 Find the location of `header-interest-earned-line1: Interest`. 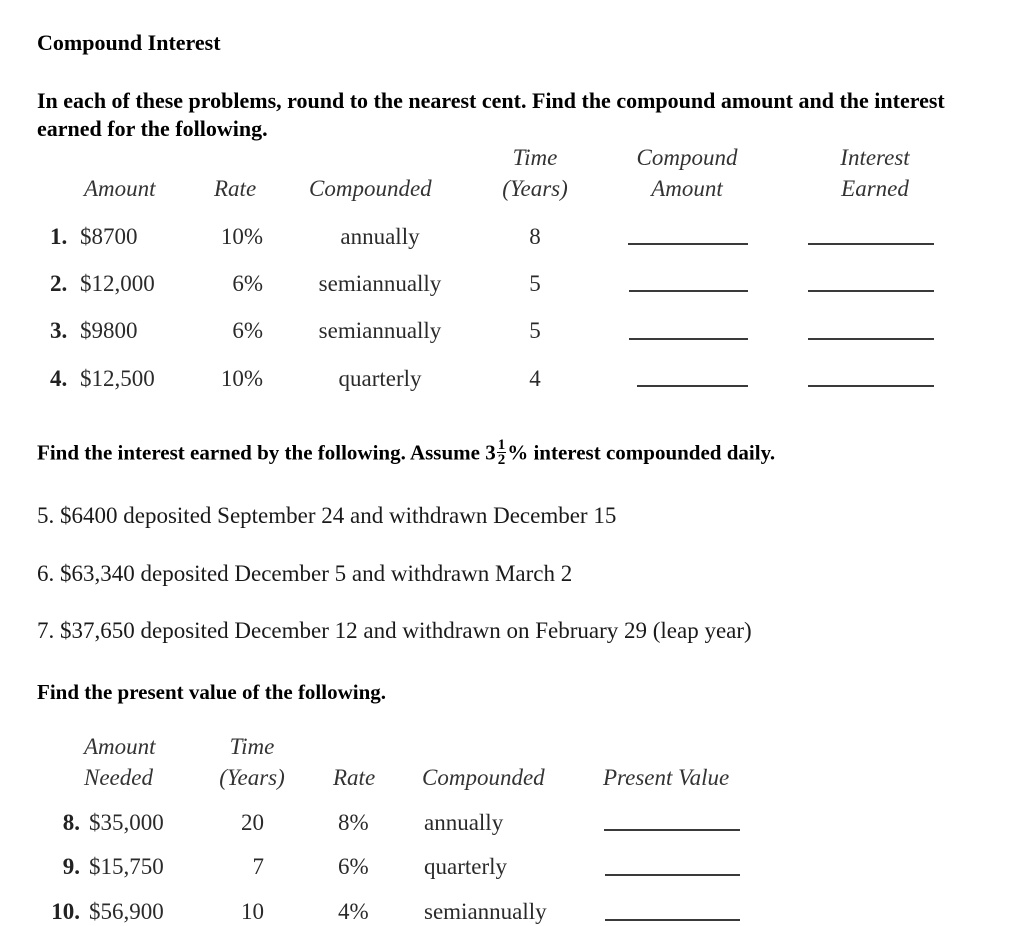

header-interest-earned-line1: Interest is located at coordinates (875, 157).